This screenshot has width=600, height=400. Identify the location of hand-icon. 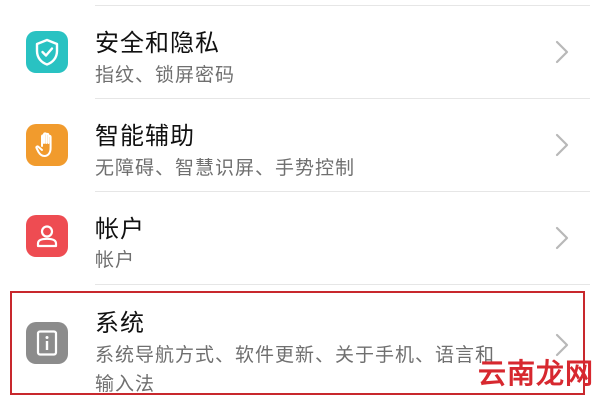
(47, 145).